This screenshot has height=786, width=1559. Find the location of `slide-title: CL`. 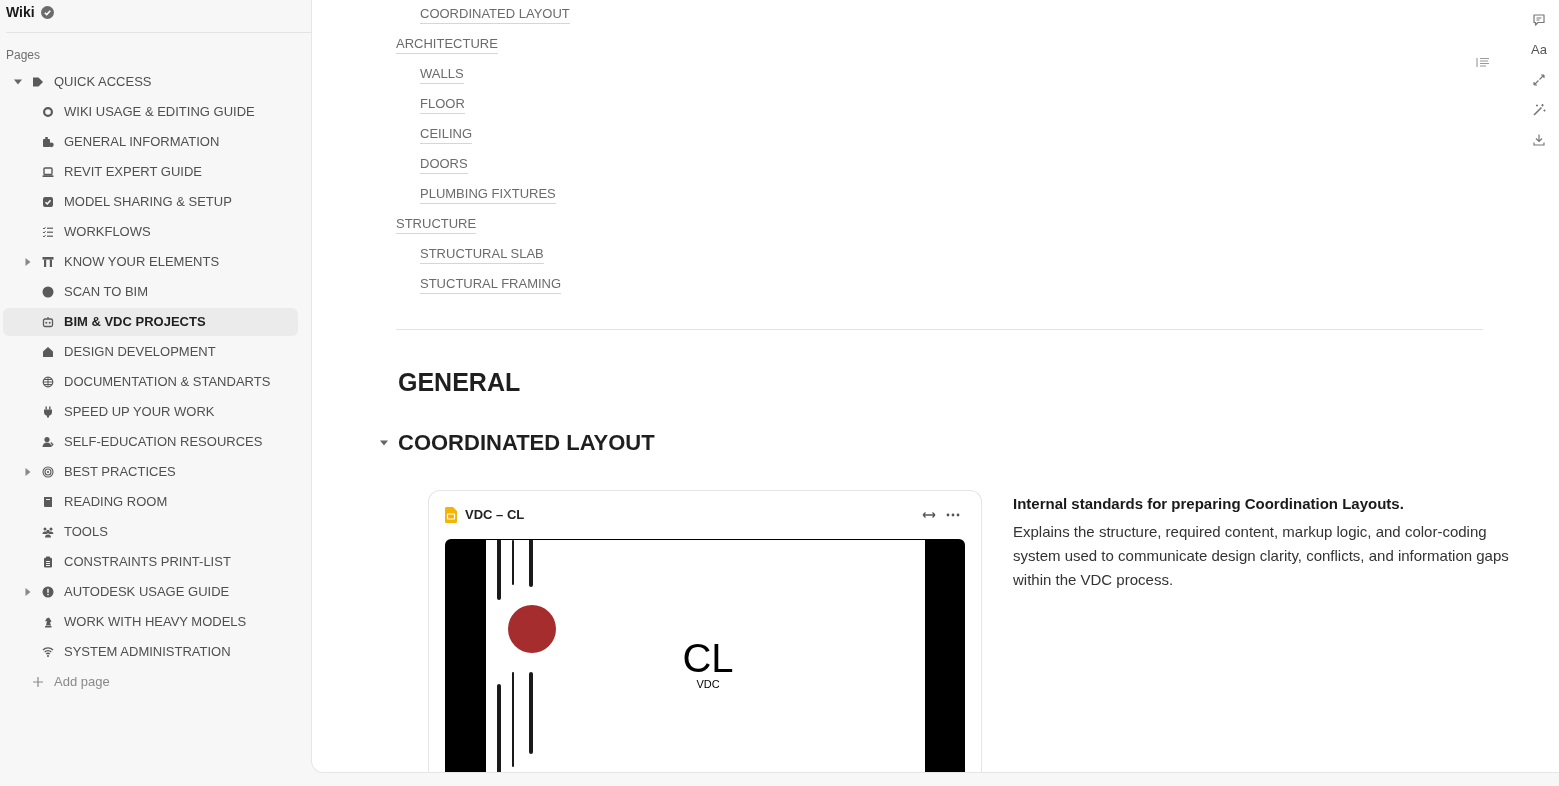

slide-title: CL is located at coordinates (708, 657).